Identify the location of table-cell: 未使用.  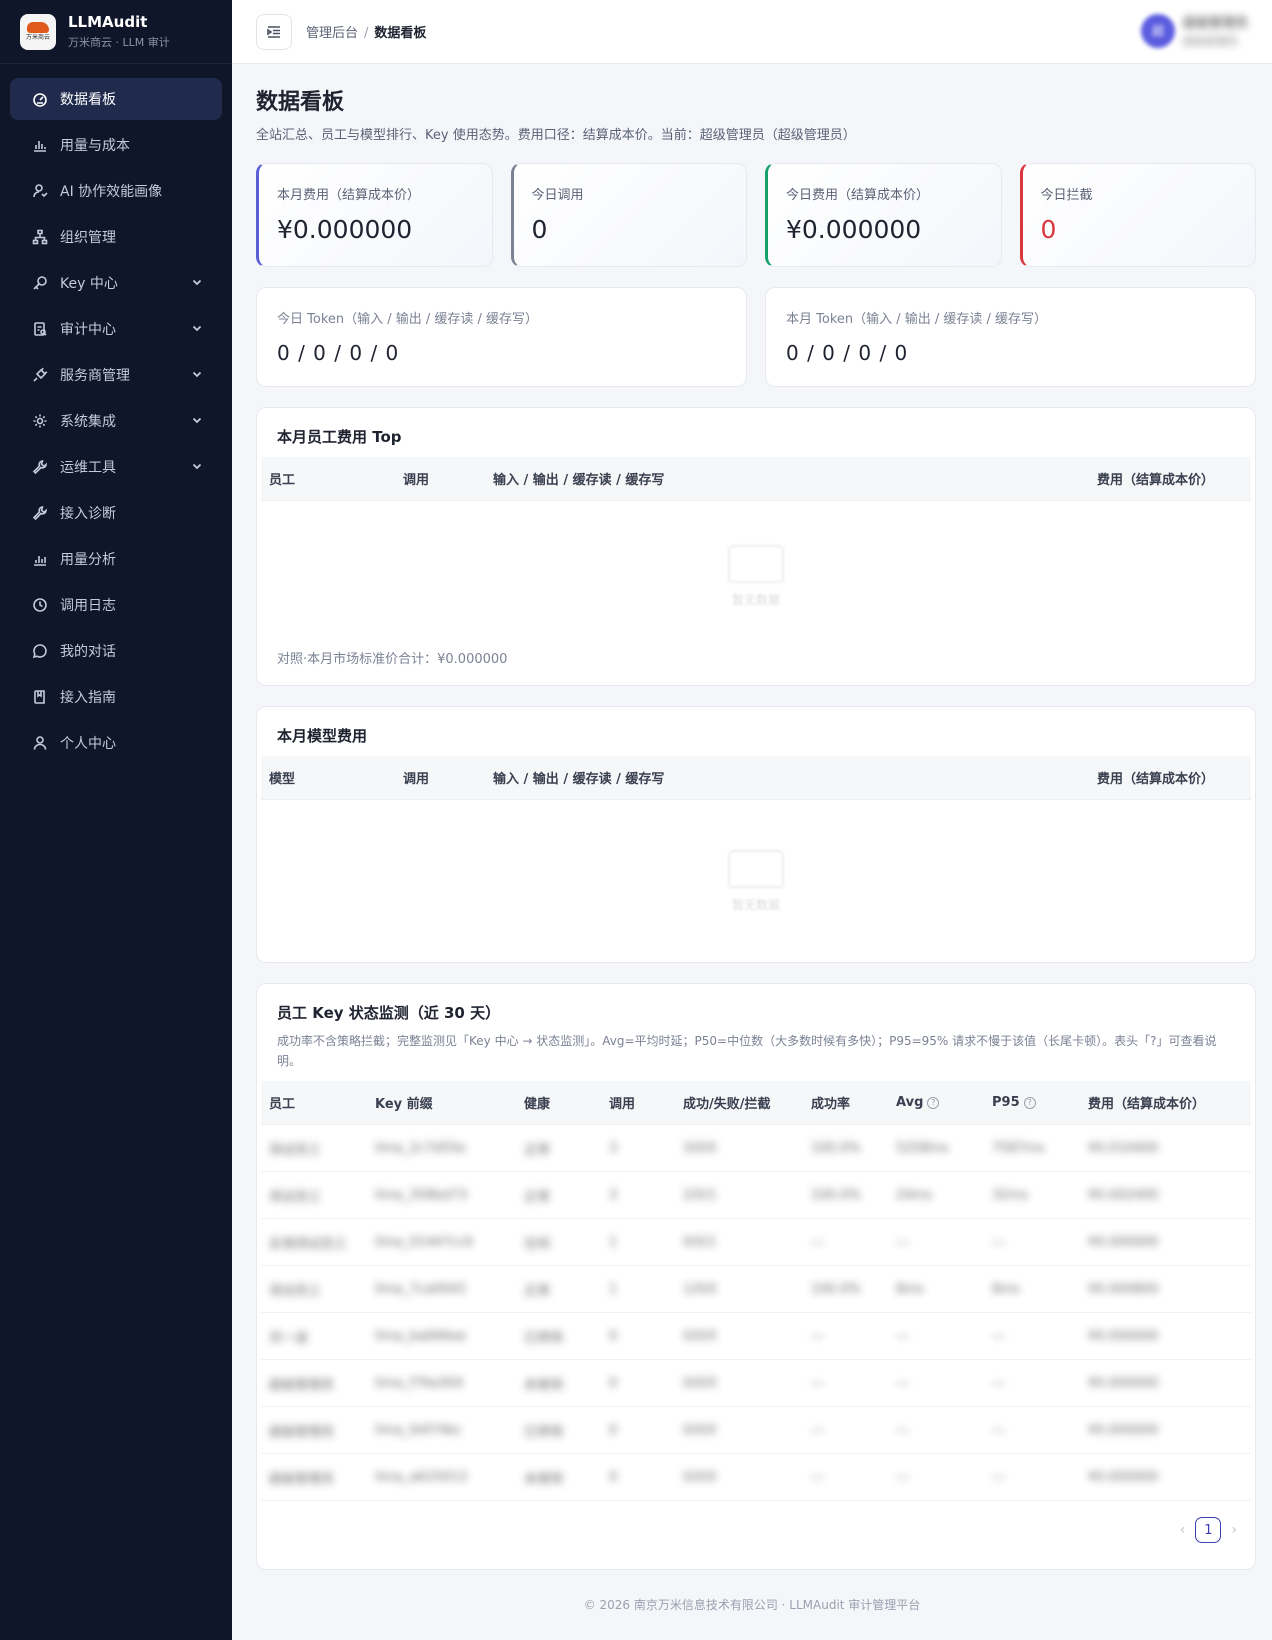
(566, 1477).